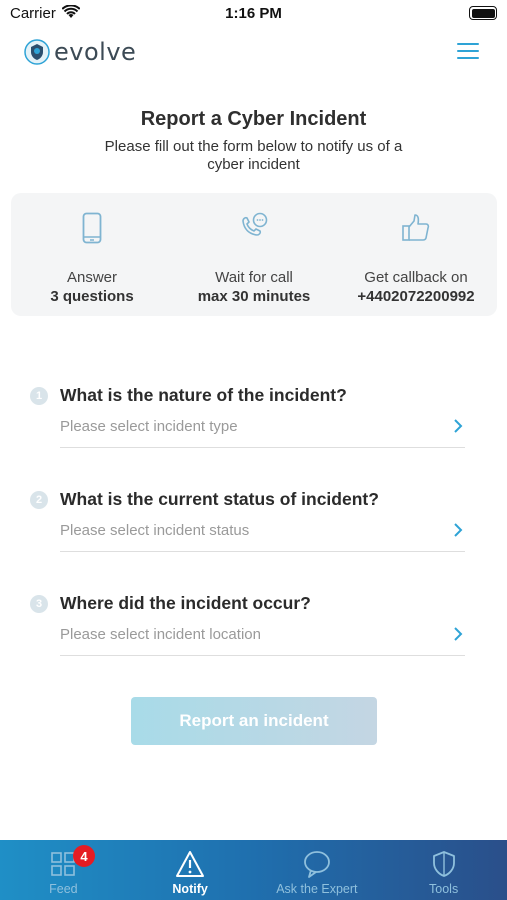 The height and width of the screenshot is (900, 507). I want to click on step-label: Answer, so click(92, 277).